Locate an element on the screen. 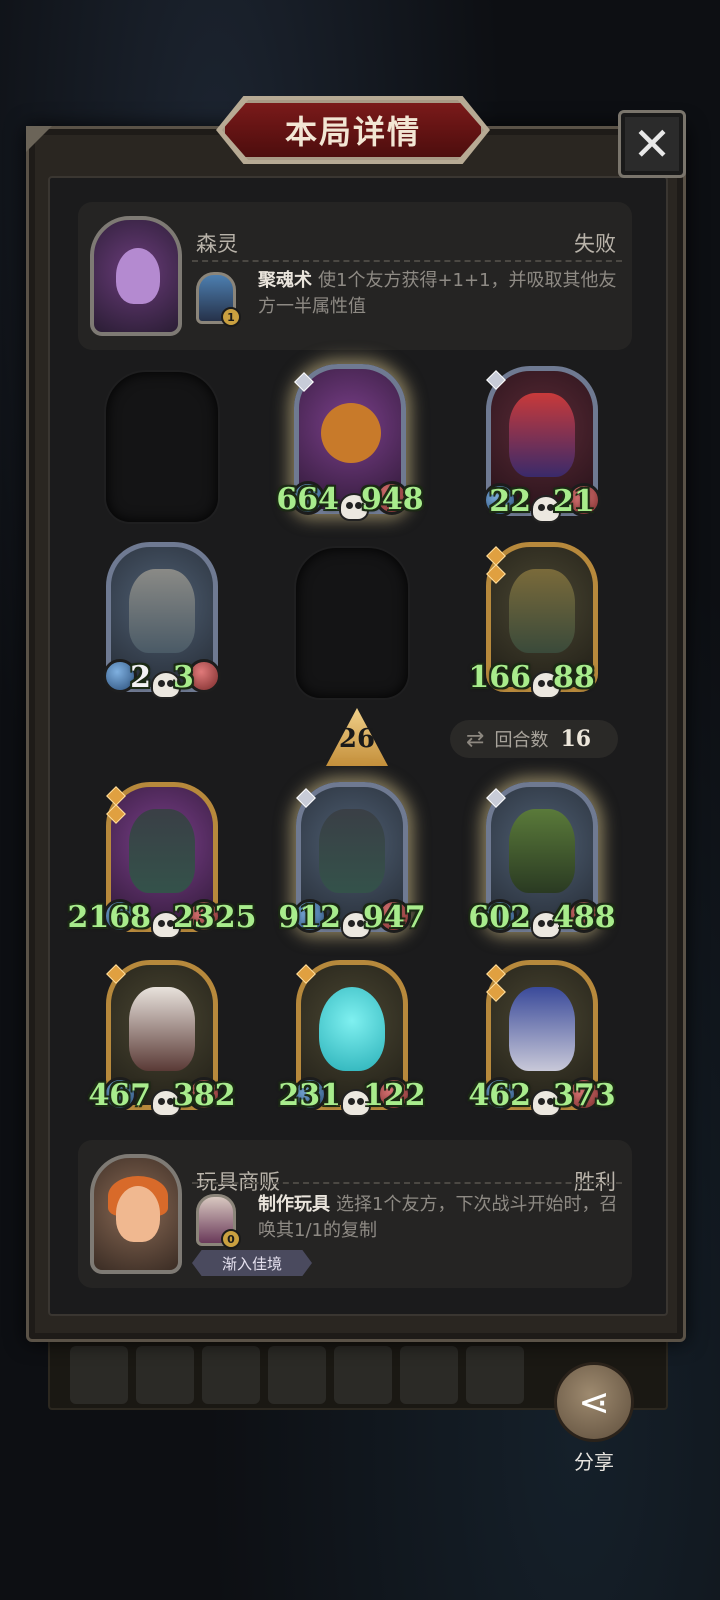 This screenshot has height=1600, width=720. attack-value: 602 is located at coordinates (499, 917).